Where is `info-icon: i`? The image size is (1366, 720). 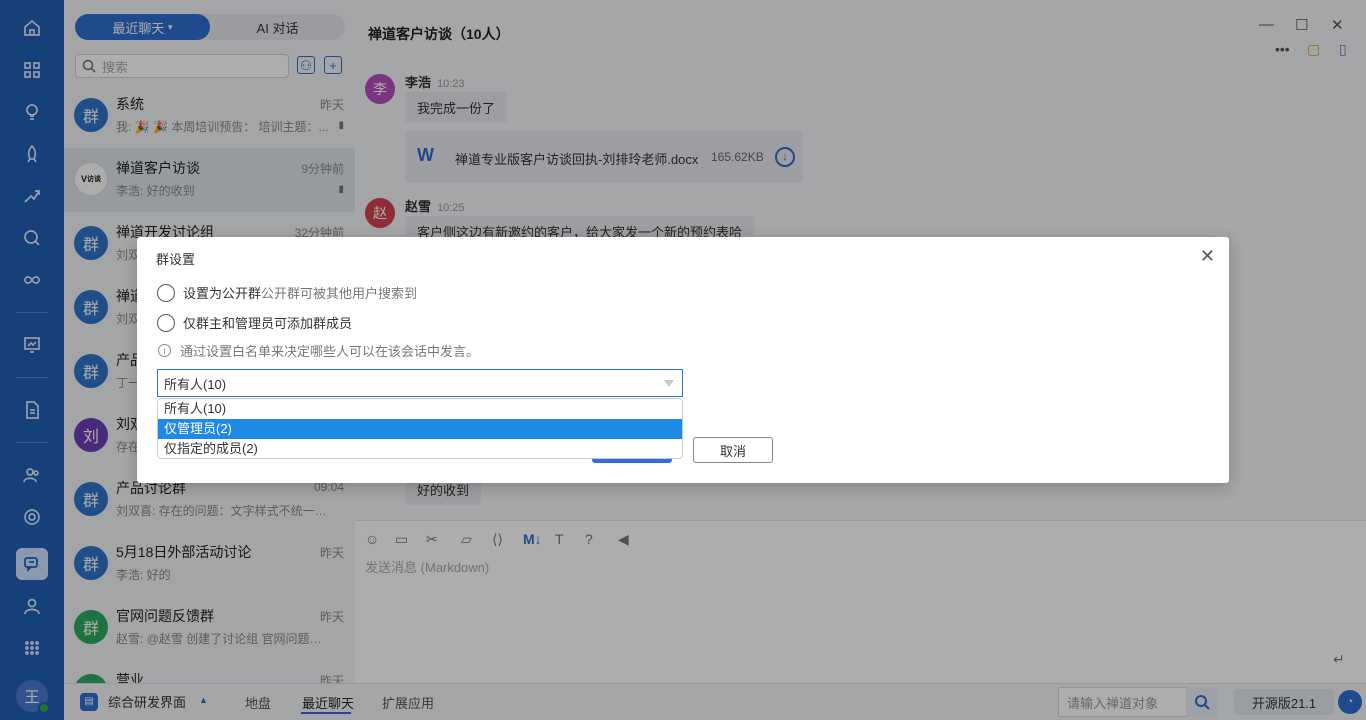
info-icon: i is located at coordinates (164, 350).